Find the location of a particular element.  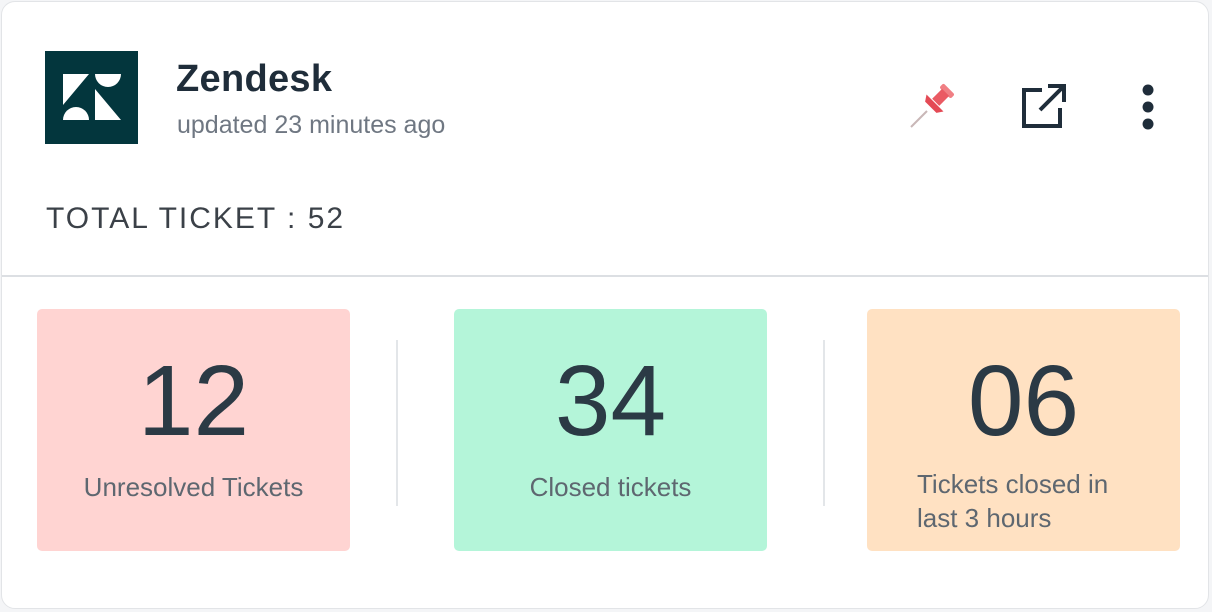

stat-closed-tickets: 34 Closed tickets is located at coordinates (610, 430).